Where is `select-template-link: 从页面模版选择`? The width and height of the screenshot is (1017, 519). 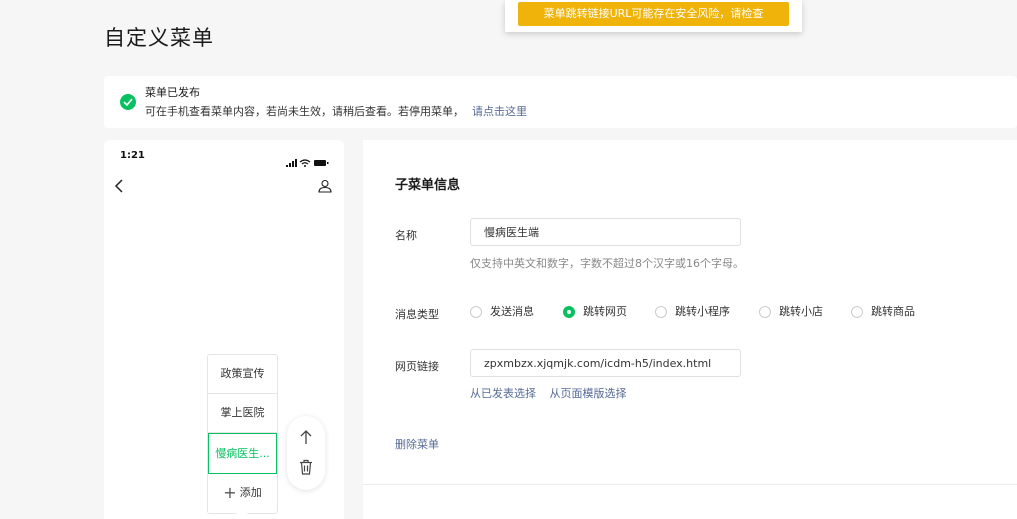 select-template-link: 从页面模版选择 is located at coordinates (588, 393).